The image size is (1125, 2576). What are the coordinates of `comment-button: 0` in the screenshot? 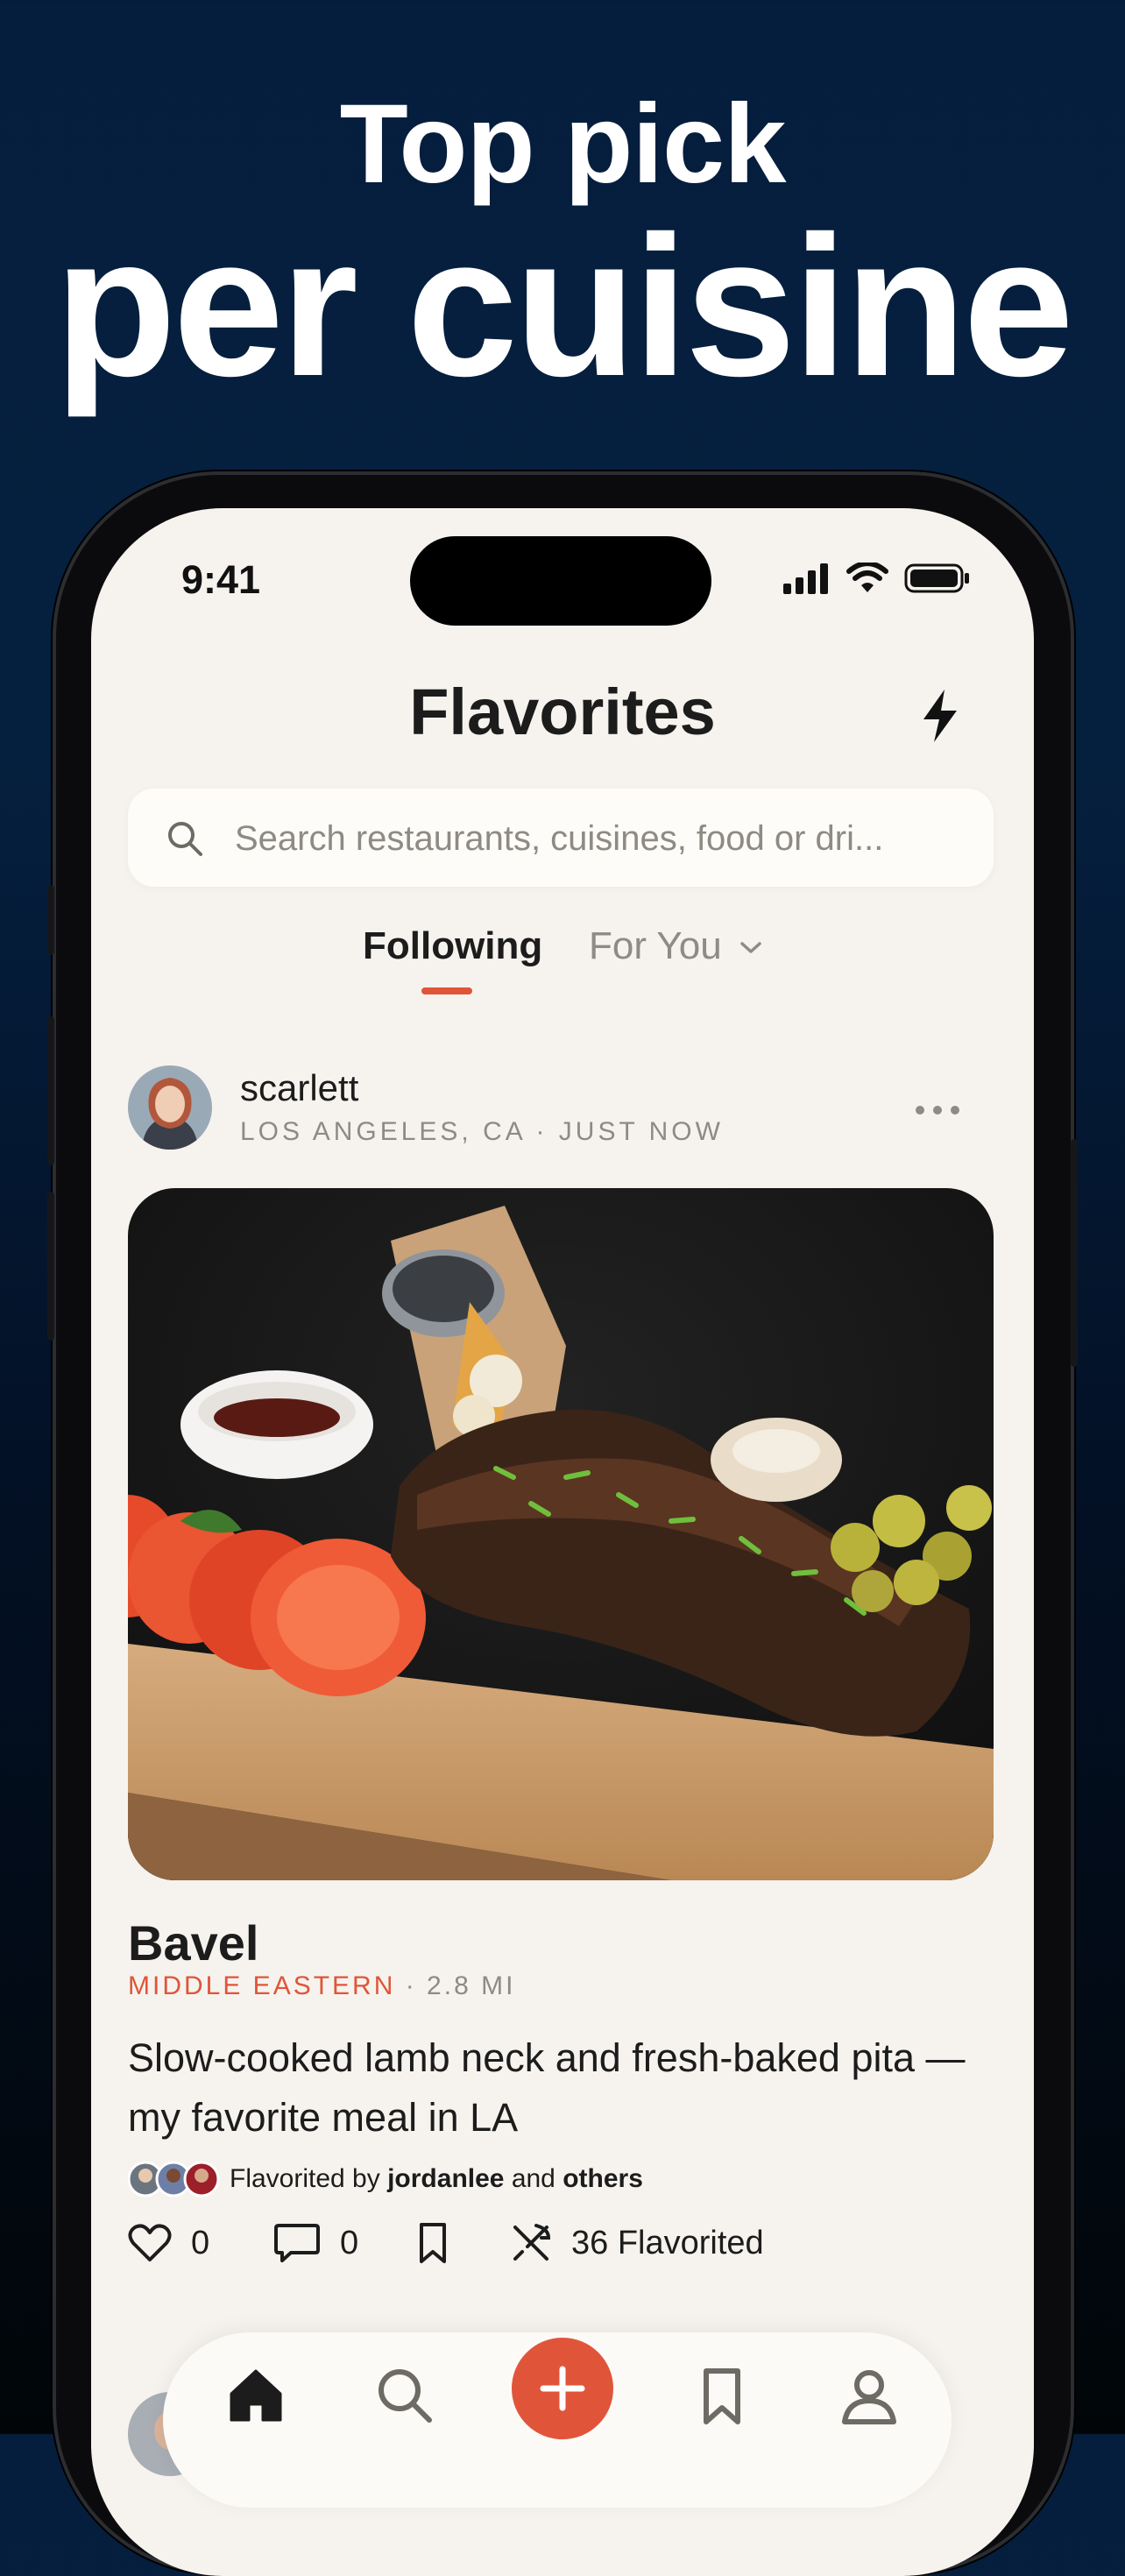 It's located at (315, 2243).